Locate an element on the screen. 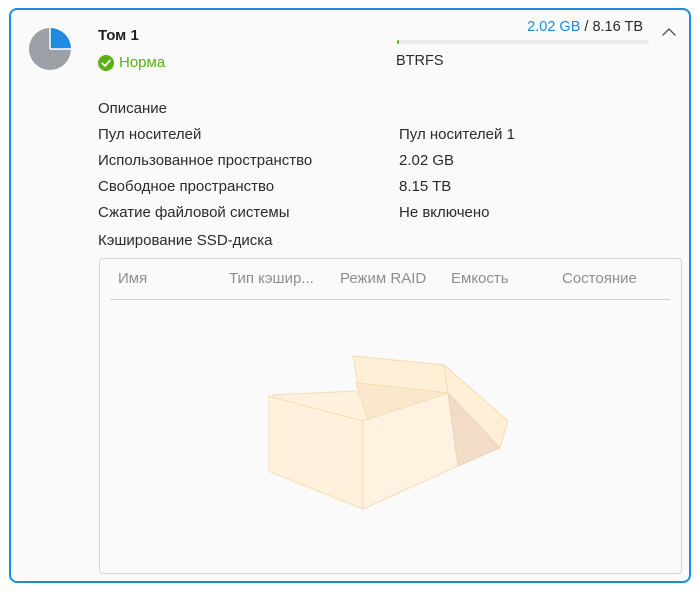  property-row: Свободное пространство 8.15 TB is located at coordinates (378, 187).